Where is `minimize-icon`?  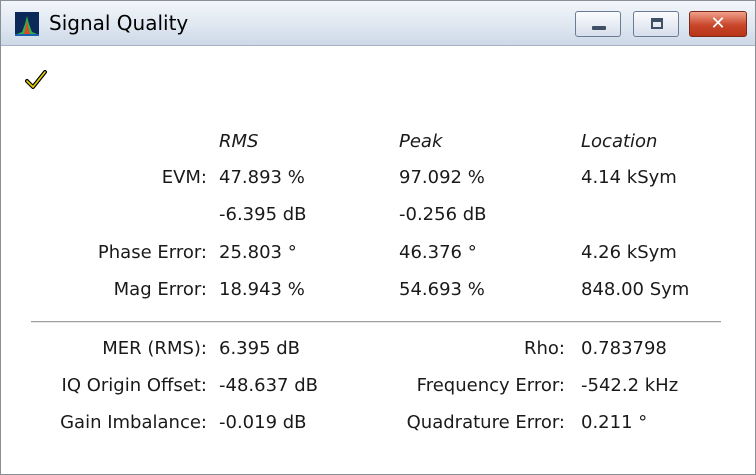
minimize-icon is located at coordinates (599, 28).